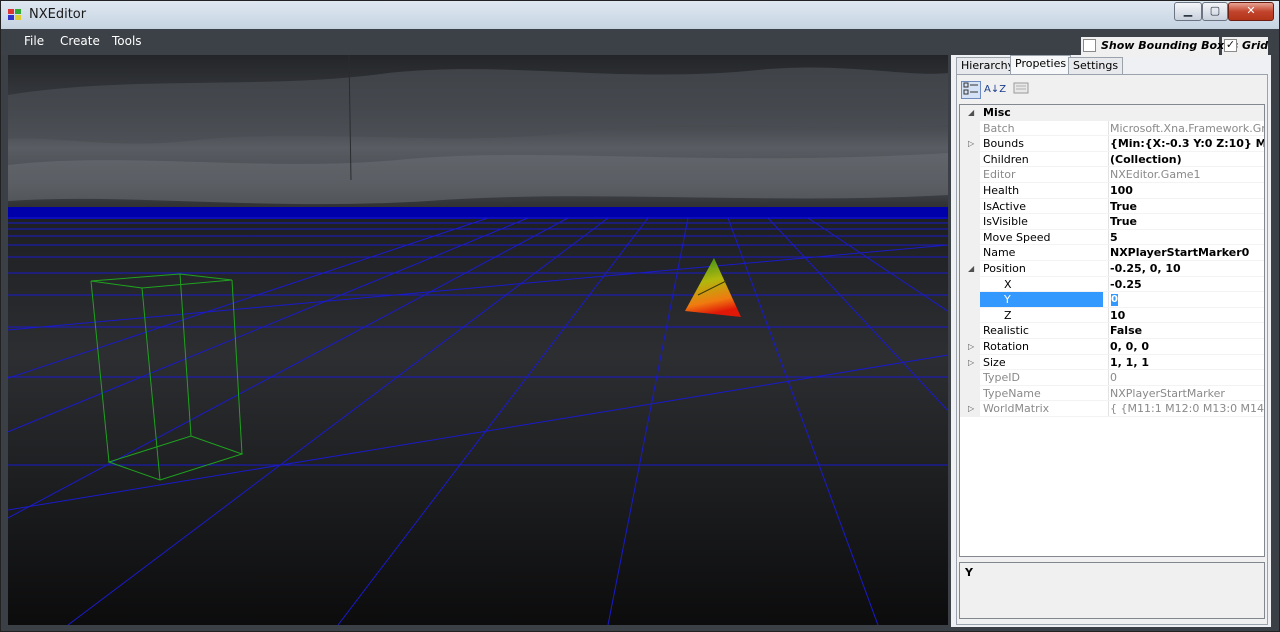 Image resolution: width=1280 pixels, height=632 pixels. Describe the element at coordinates (1016, 409) in the screenshot. I see `property-name: WorldMatrix` at that location.